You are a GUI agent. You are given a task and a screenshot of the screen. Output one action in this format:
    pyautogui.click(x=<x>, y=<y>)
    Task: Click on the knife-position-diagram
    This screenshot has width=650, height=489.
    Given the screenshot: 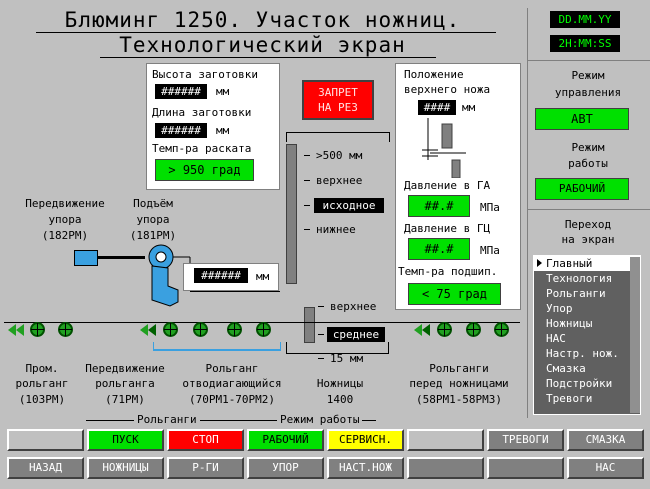 What is the action you would take?
    pyautogui.click(x=444, y=148)
    